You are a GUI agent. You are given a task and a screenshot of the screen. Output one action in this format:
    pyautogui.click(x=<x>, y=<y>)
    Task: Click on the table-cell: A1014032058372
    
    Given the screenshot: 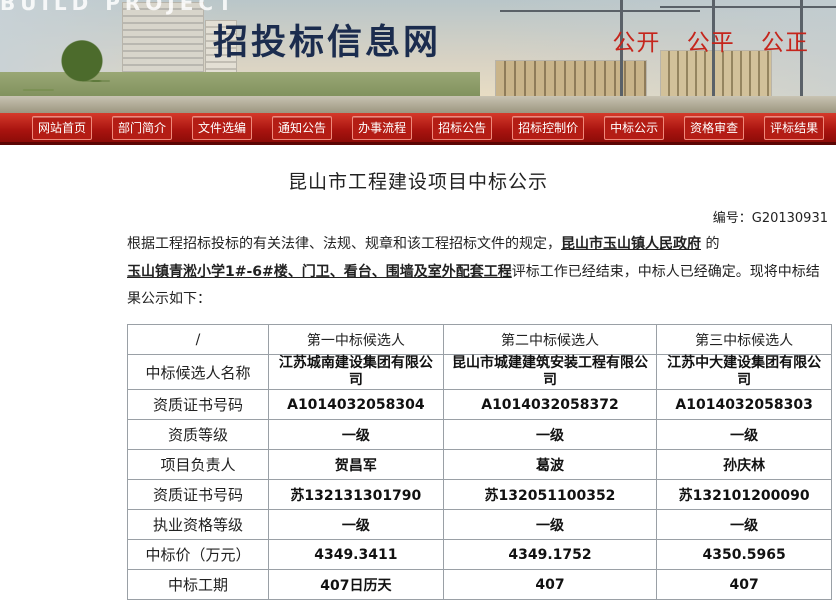 What is the action you would take?
    pyautogui.click(x=550, y=404)
    